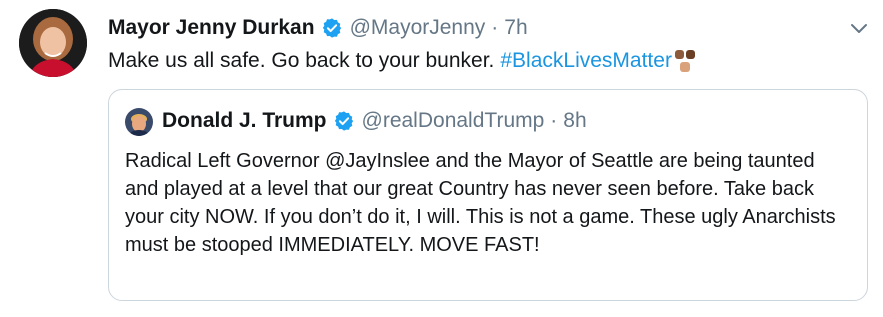  I want to click on quoted-author-avatar-image, so click(139, 122).